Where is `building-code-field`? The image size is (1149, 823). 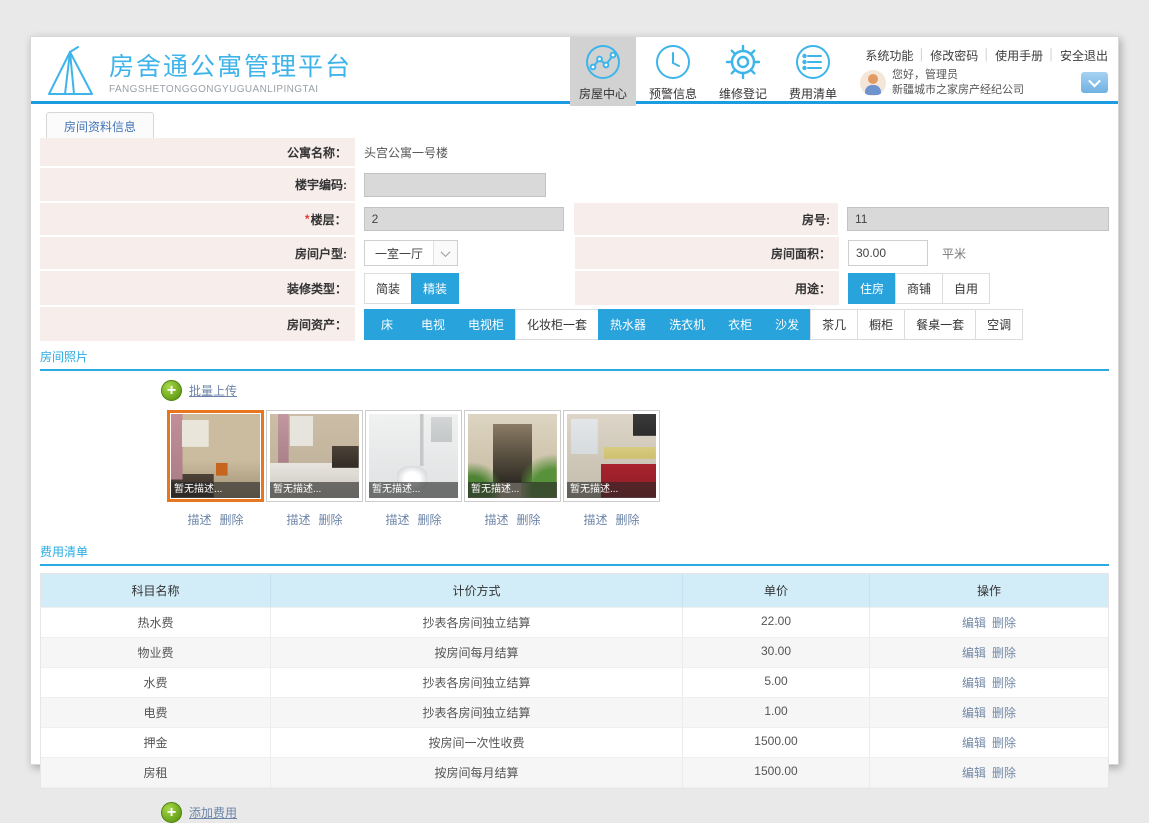
building-code-field is located at coordinates (455, 184).